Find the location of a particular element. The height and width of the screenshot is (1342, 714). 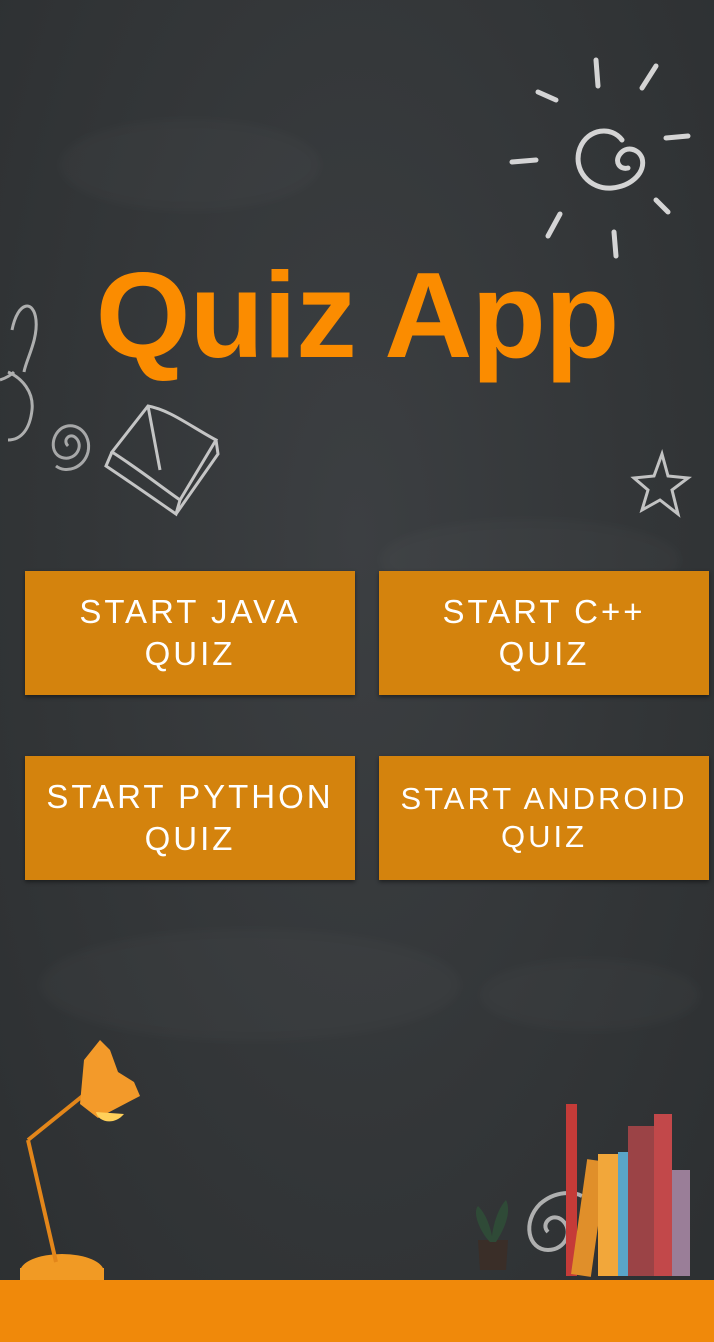

start-android-quiz-button: START ANDROID QUIZ is located at coordinates (544, 818).